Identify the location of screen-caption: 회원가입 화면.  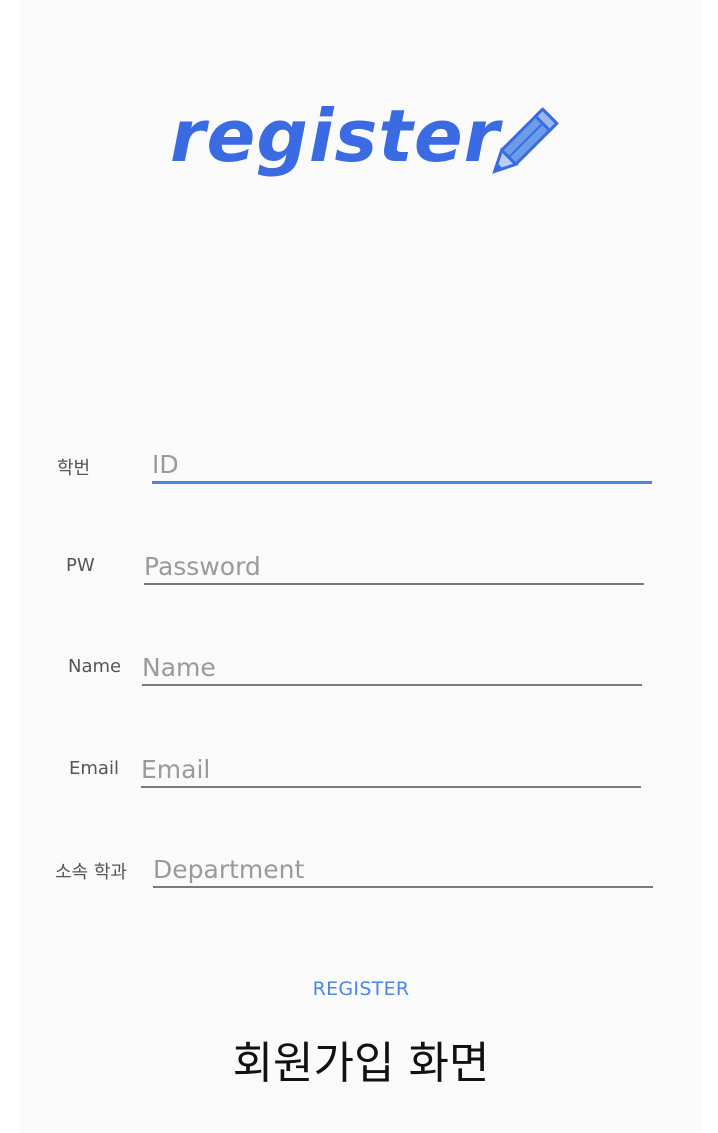
(361, 1063).